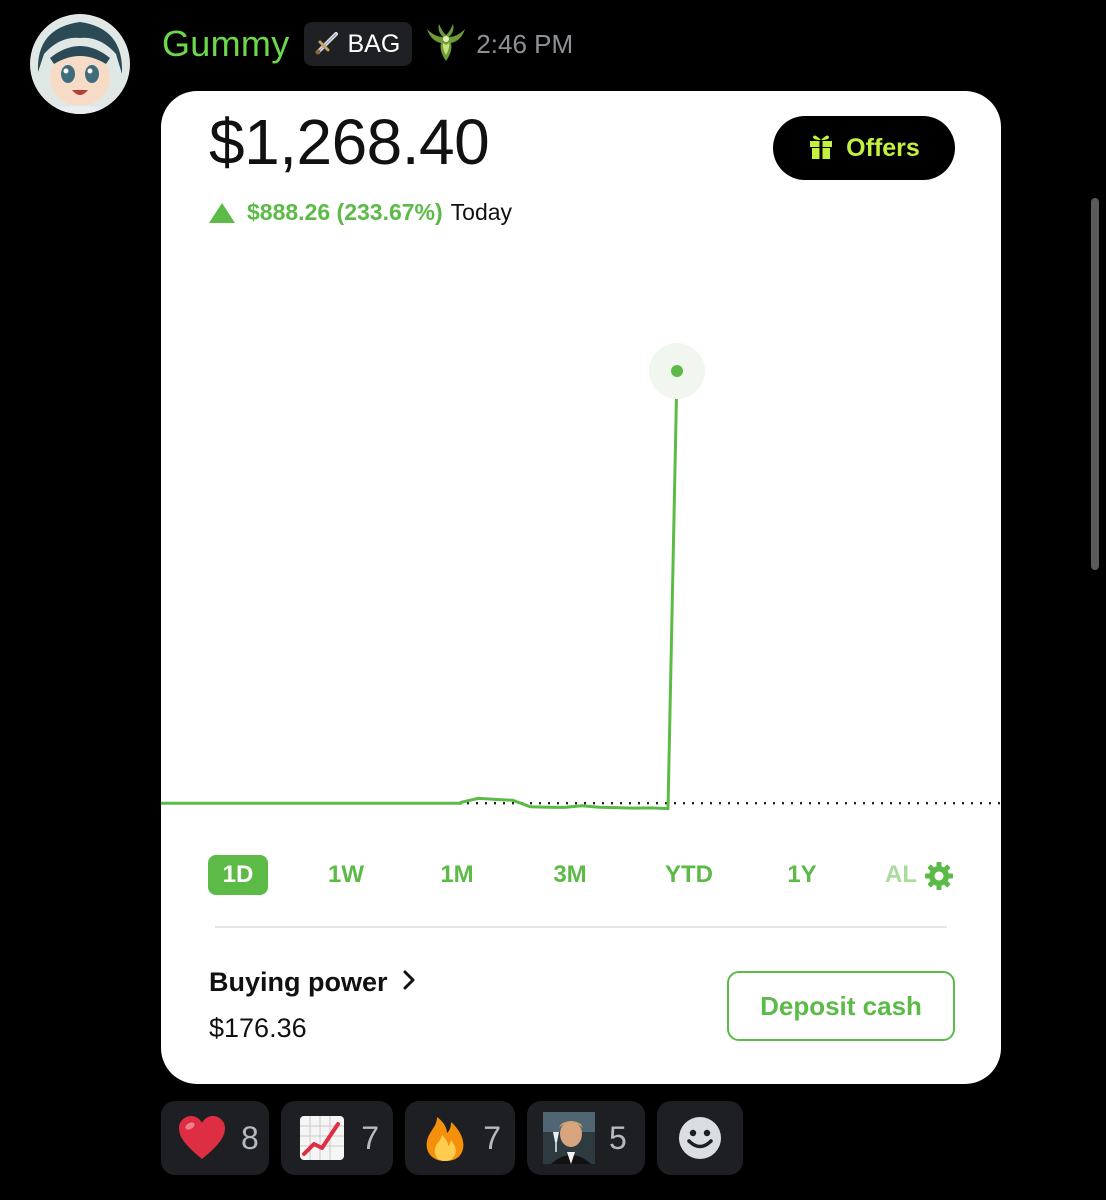  I want to click on message-header: Gummy BAG 2:46 PM, so click(367, 44).